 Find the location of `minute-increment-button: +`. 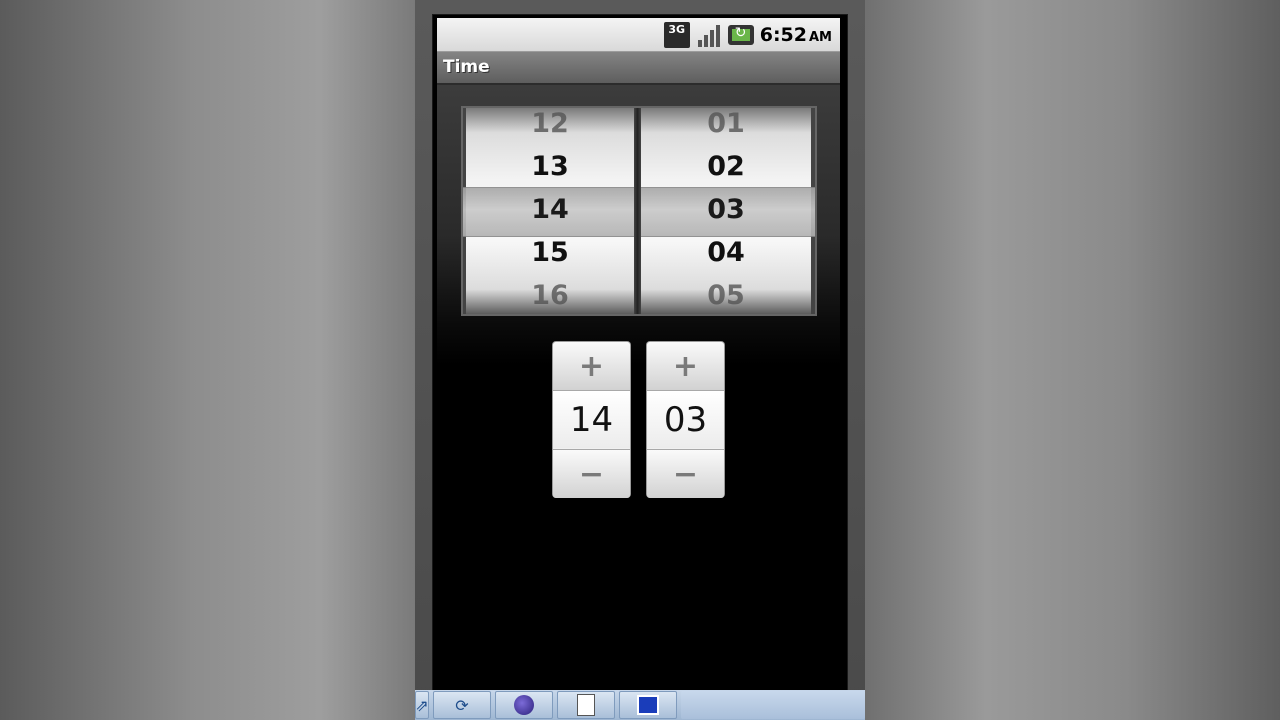

minute-increment-button: + is located at coordinates (685, 366).